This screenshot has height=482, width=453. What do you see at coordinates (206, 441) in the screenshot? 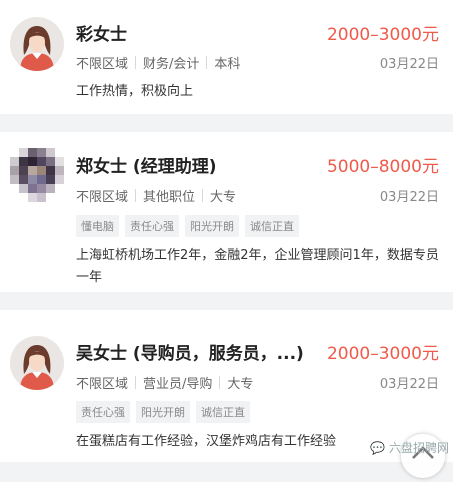
I see `candidate-description: 在蛋糕店有工作经验，汉堡炸鸡店有工作经验` at bounding box center [206, 441].